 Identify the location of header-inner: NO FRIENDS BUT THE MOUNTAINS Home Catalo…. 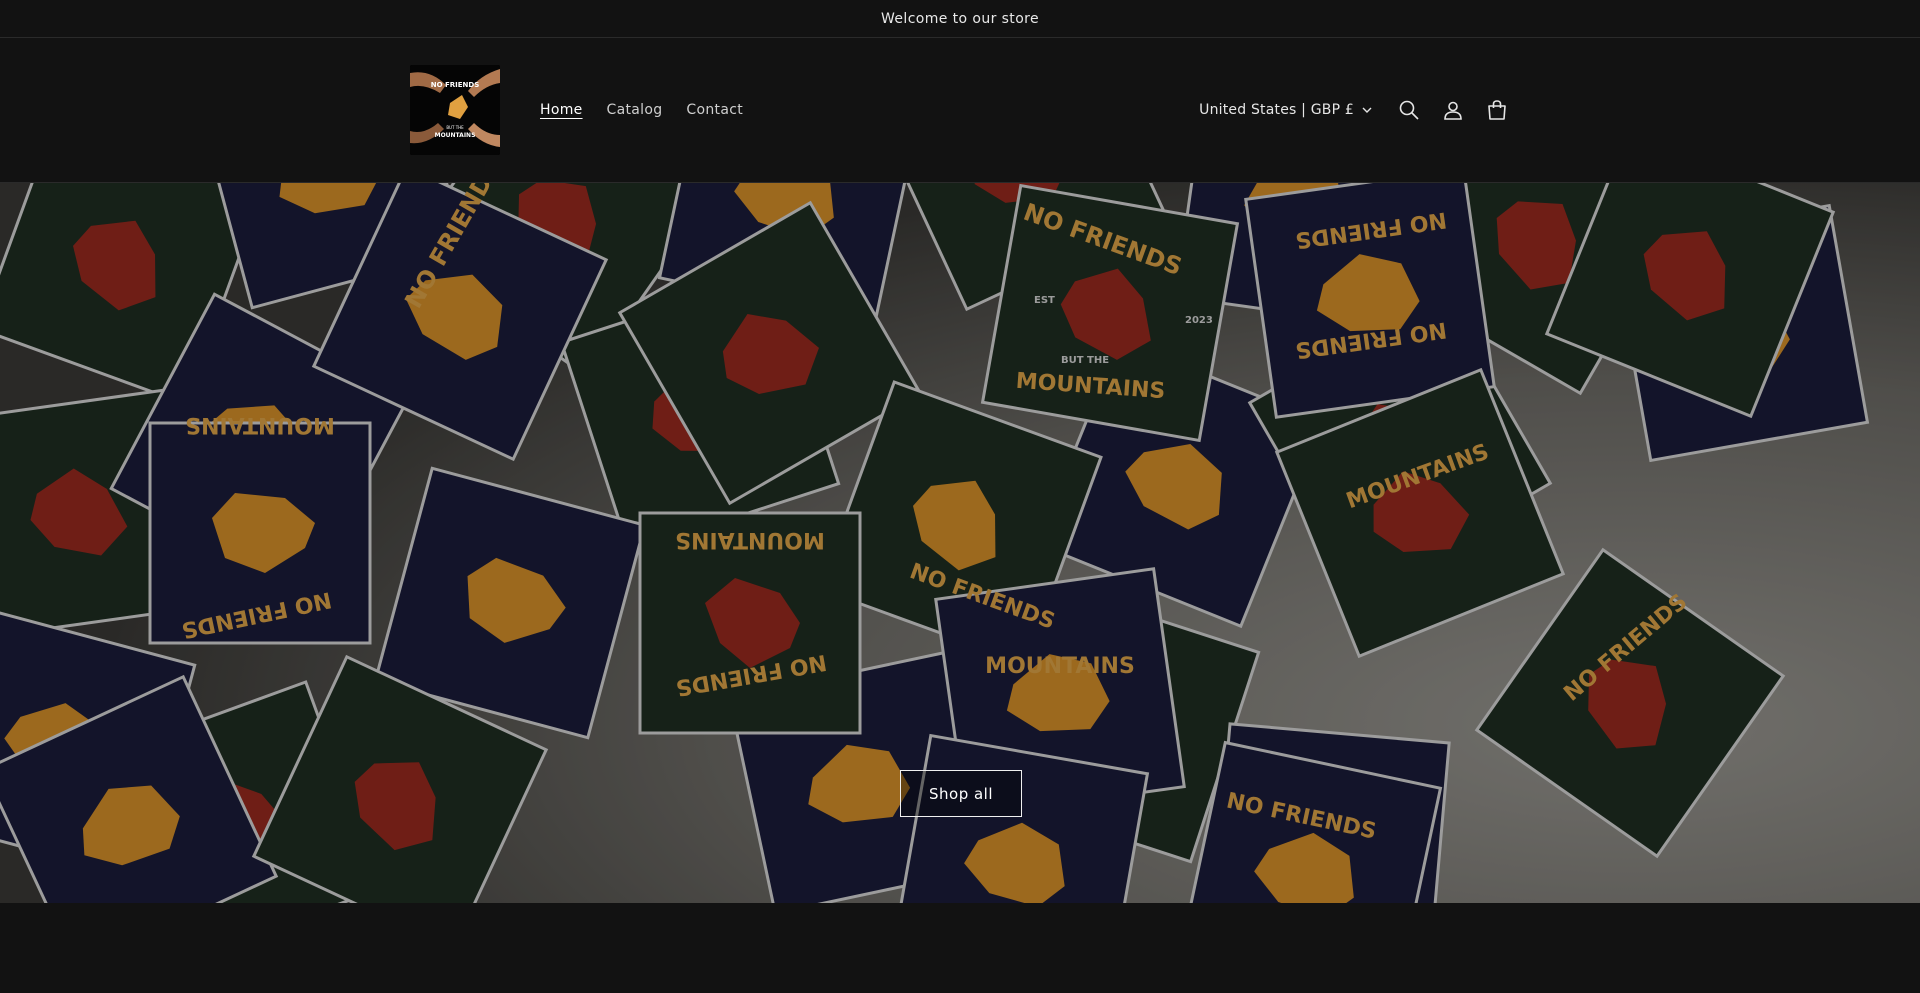
(960, 110).